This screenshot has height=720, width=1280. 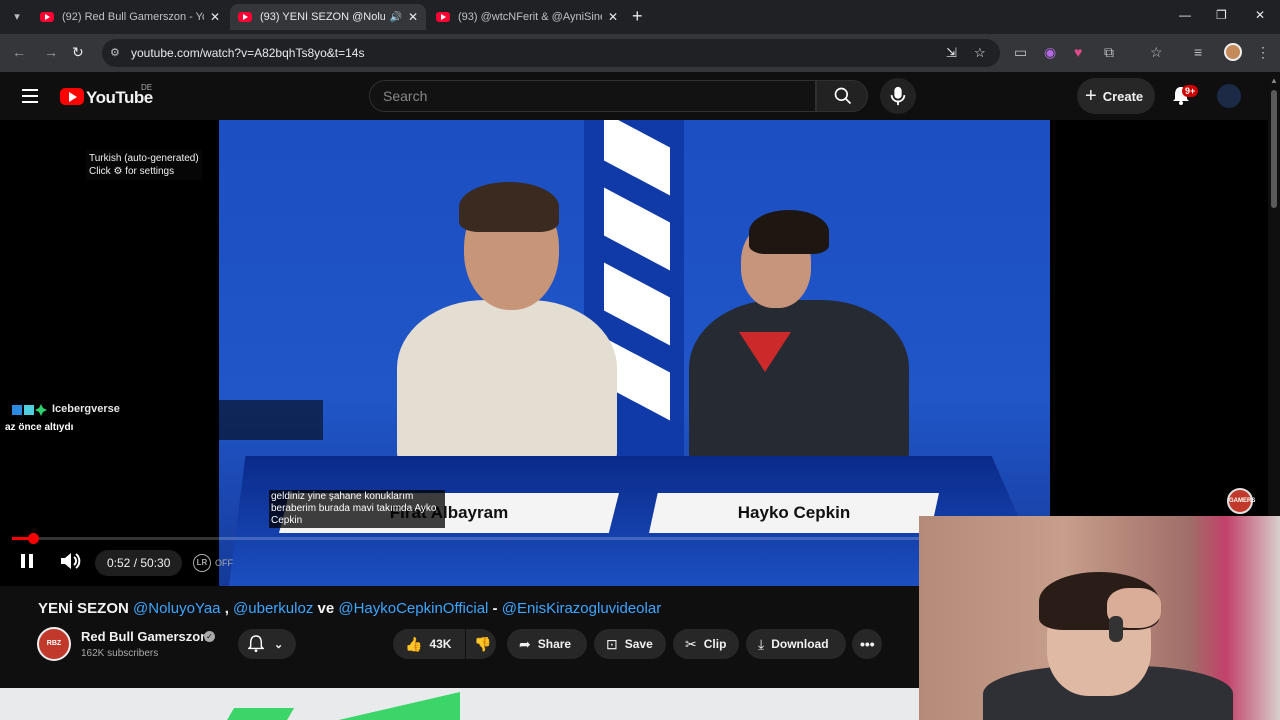 What do you see at coordinates (1078, 52) in the screenshot?
I see `extension-icon: ♥` at bounding box center [1078, 52].